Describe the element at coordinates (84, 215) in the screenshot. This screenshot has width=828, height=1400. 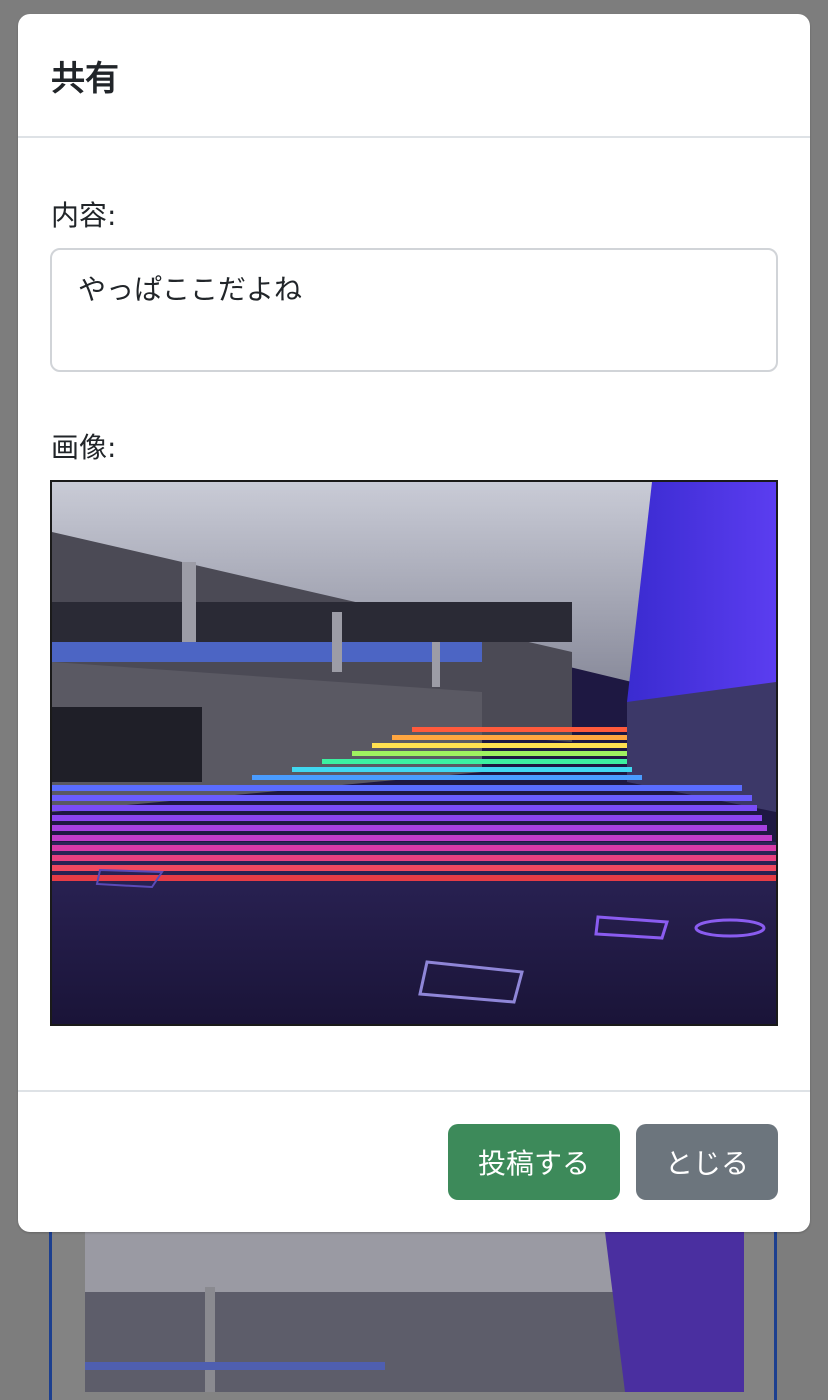
I see `content-label: 内容:` at that location.